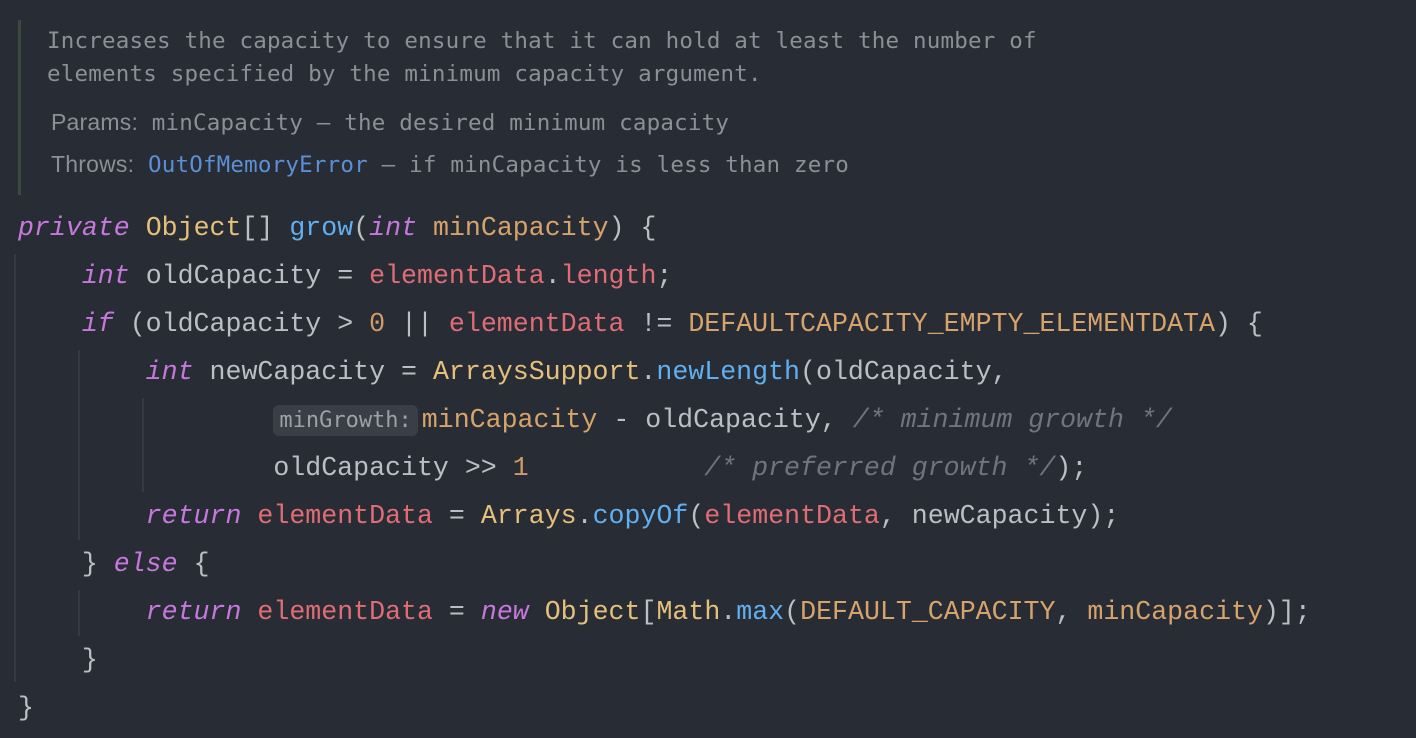 The image size is (1416, 738). Describe the element at coordinates (536, 372) in the screenshot. I see `code-token: ArraysSupport` at that location.